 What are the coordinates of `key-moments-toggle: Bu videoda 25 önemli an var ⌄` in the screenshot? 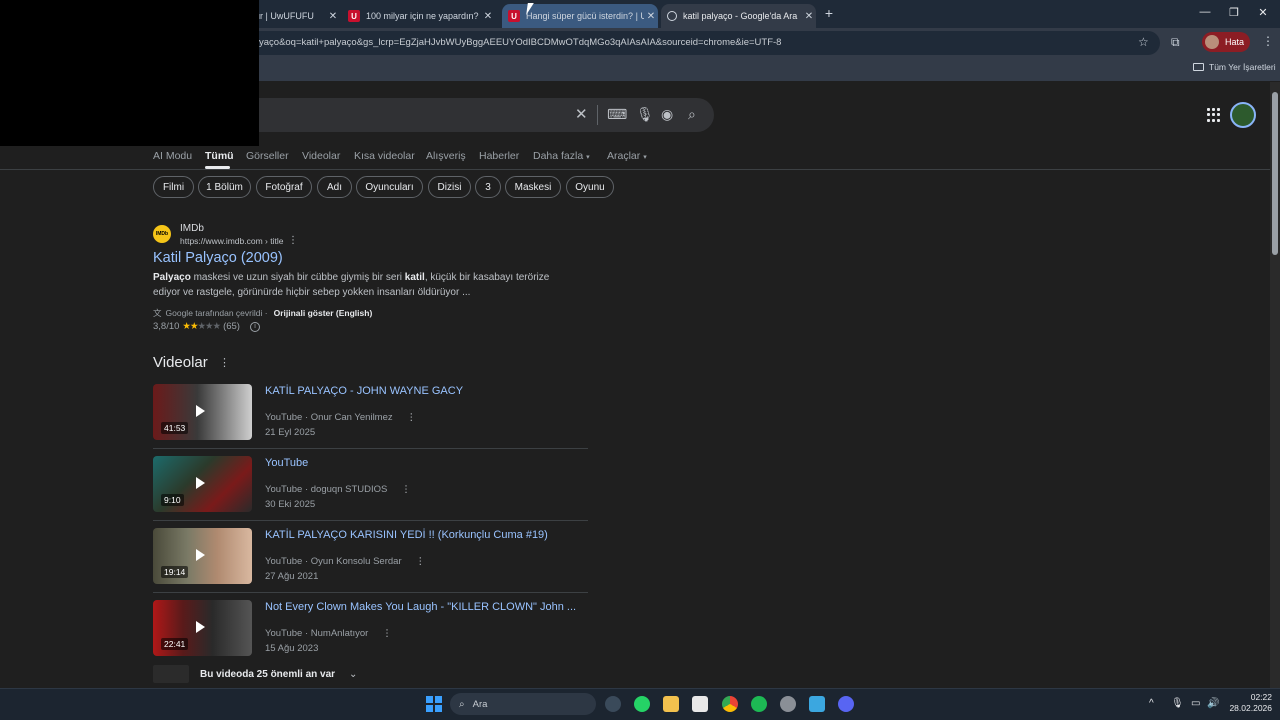 It's located at (255, 674).